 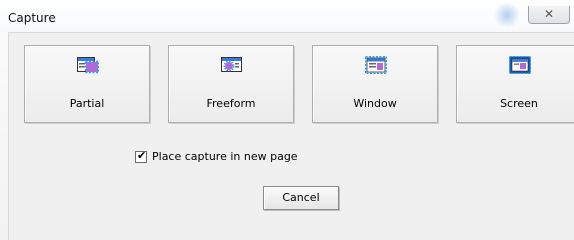 I want to click on freeform-capture-icon, so click(x=231, y=64).